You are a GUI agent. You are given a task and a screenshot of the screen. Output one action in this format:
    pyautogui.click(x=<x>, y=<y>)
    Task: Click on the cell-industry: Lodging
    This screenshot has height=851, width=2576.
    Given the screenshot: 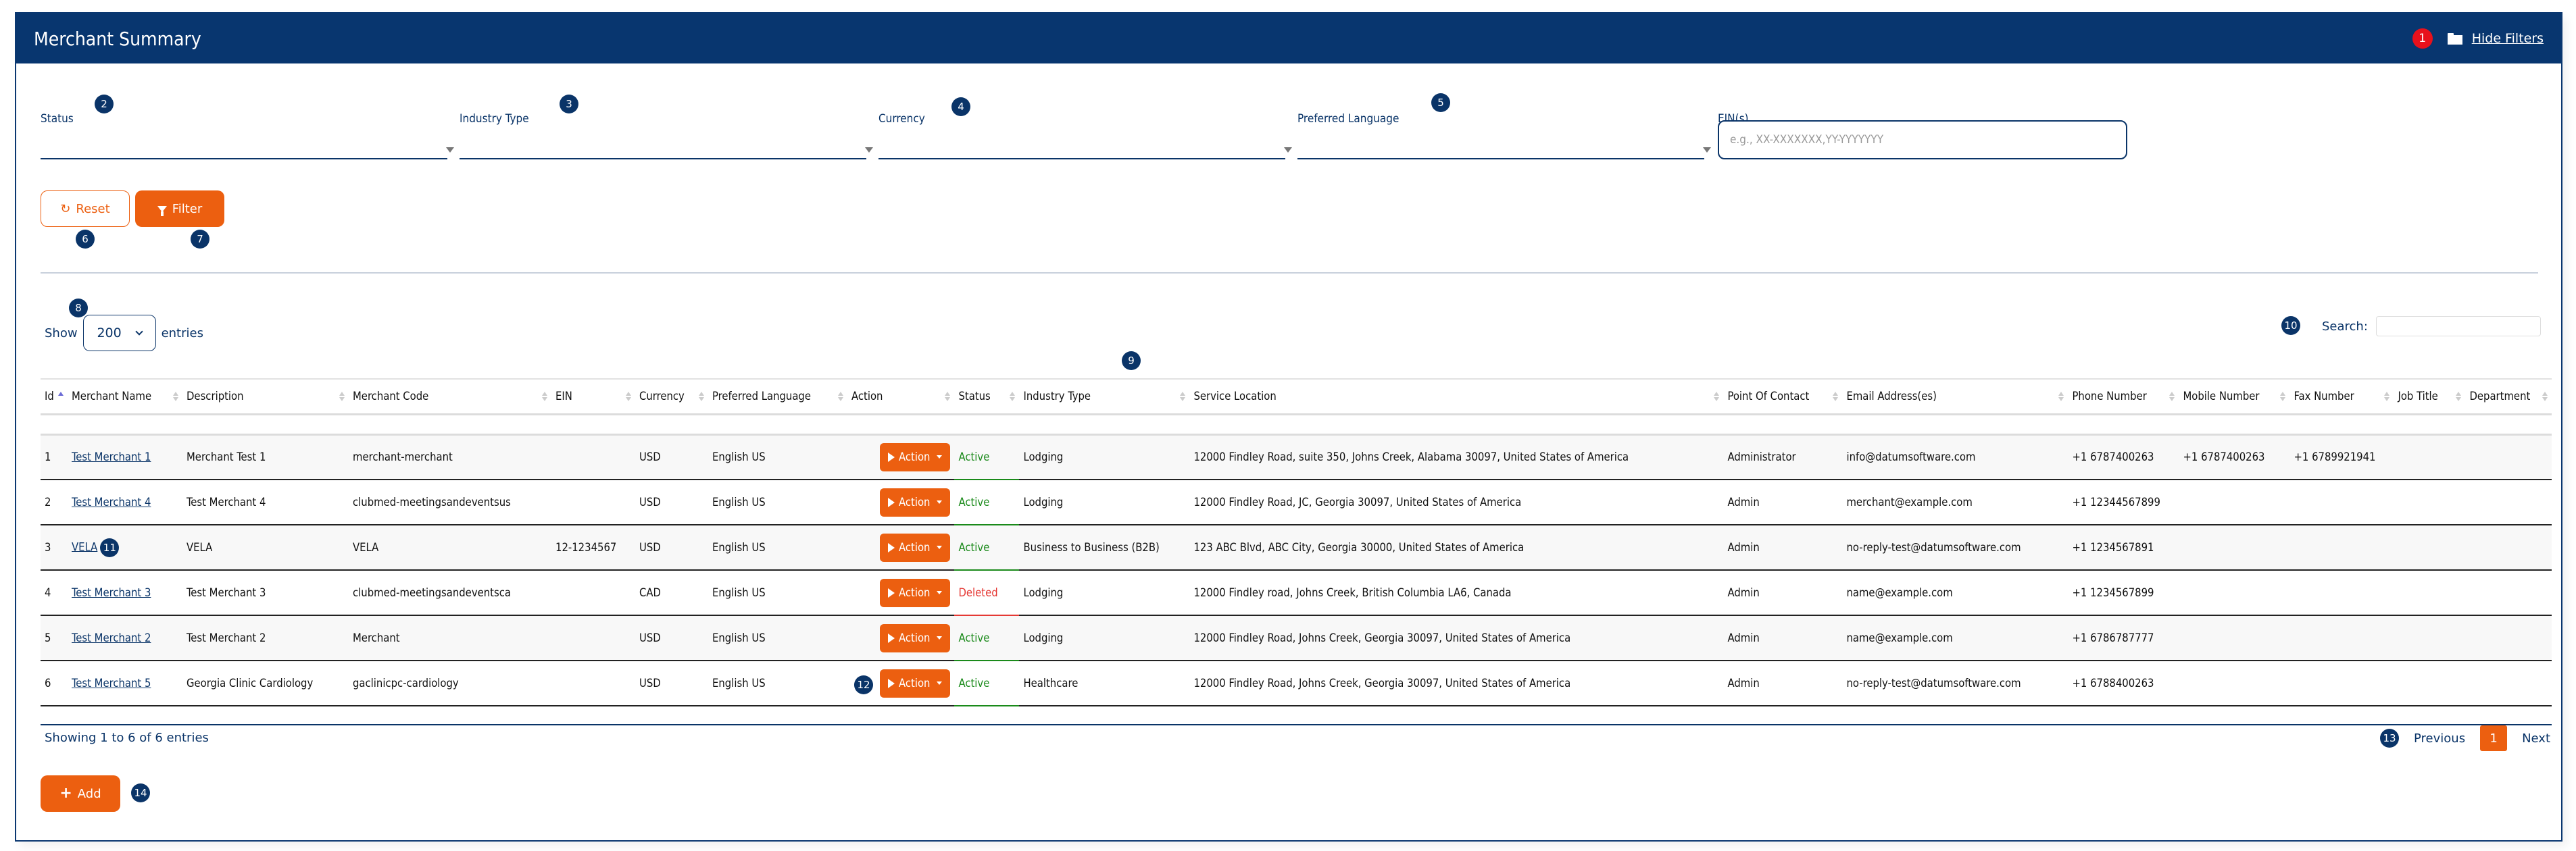 What is the action you would take?
    pyautogui.click(x=1105, y=503)
    